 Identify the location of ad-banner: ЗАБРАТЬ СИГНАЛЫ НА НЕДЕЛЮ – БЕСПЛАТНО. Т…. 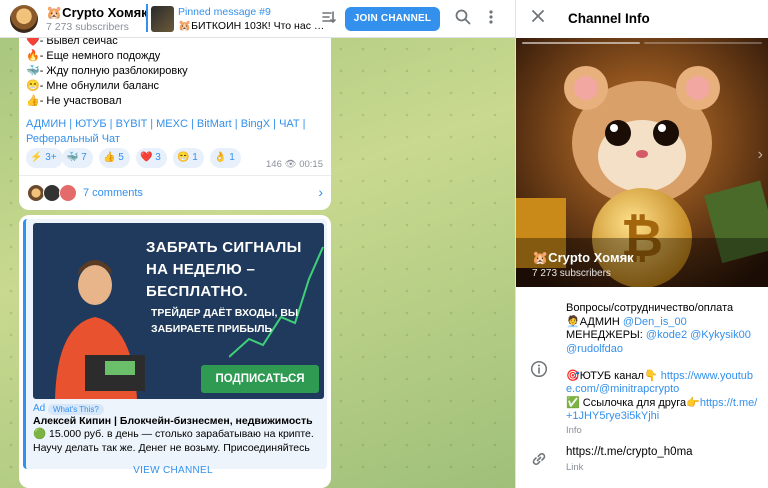
(178, 311).